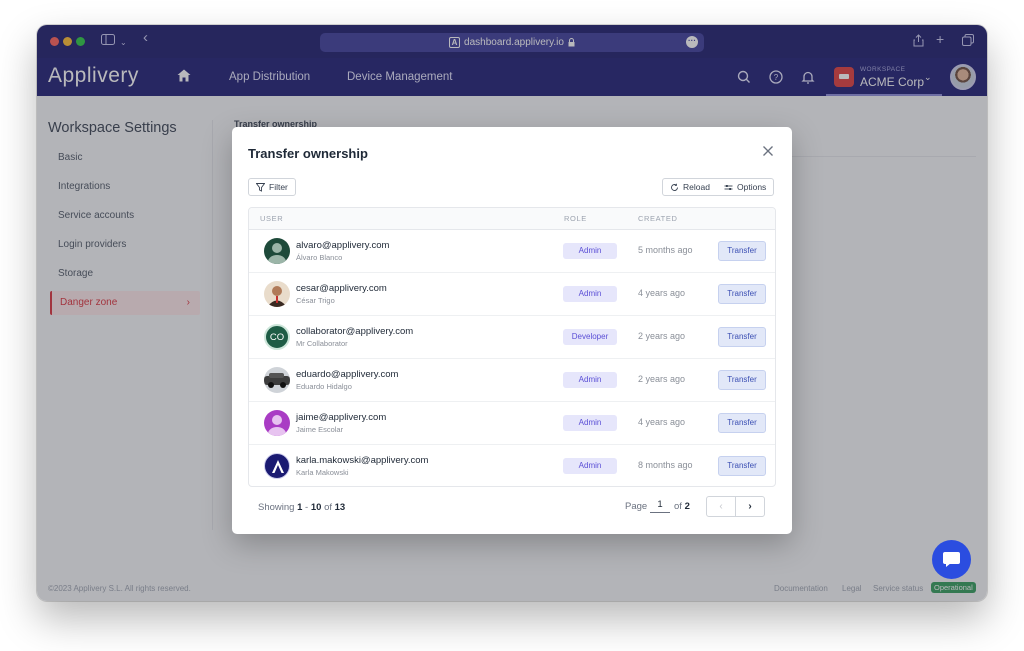 The width and height of the screenshot is (1024, 651). Describe the element at coordinates (278, 187) in the screenshot. I see `filter-label: Filter` at that location.